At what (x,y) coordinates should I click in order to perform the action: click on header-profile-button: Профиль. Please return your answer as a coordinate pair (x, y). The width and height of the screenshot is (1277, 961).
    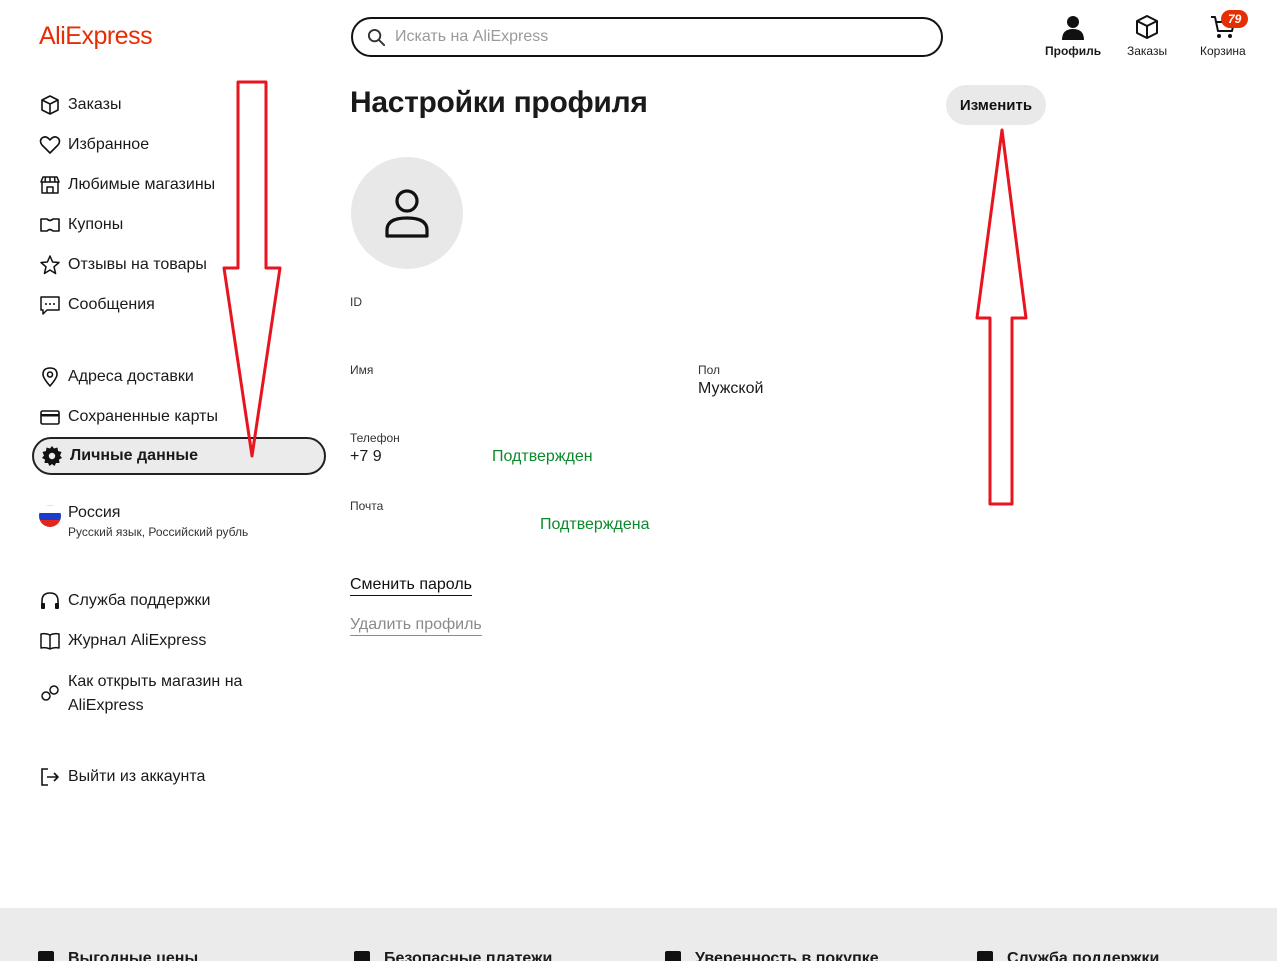
    Looking at the image, I should click on (1073, 36).